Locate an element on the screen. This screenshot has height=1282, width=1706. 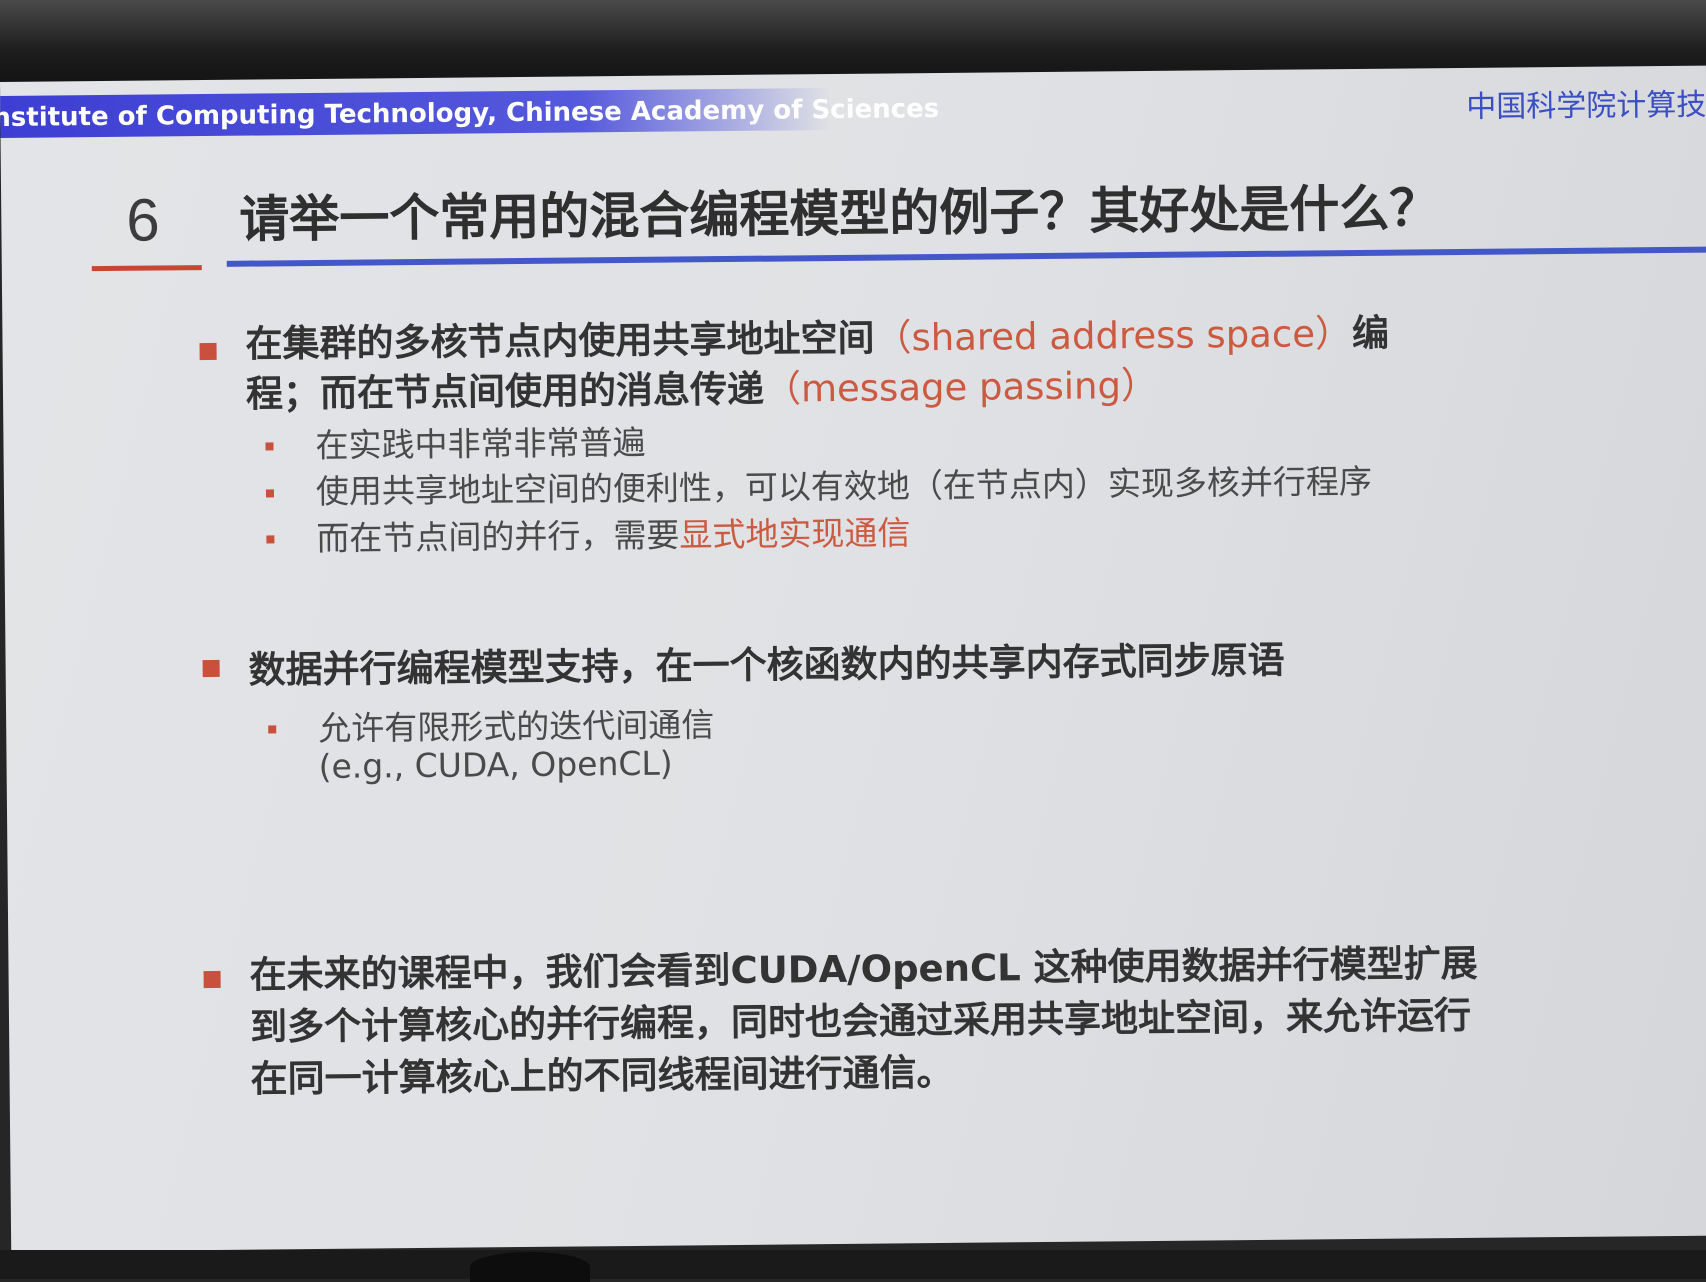
bullet-1-sub-3: 而在节点间的并行，需要显式地实现通信 is located at coordinates (613, 533).